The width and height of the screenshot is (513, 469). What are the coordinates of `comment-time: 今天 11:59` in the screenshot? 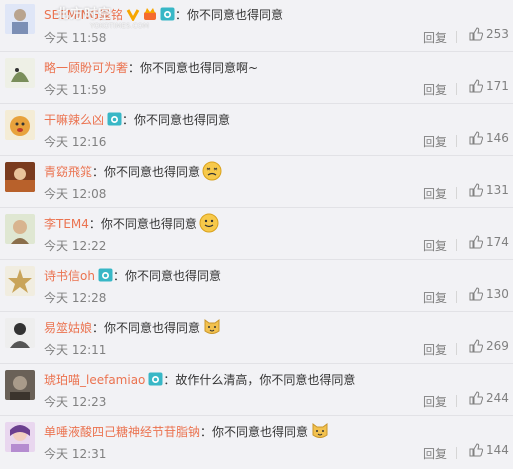 It's located at (75, 90).